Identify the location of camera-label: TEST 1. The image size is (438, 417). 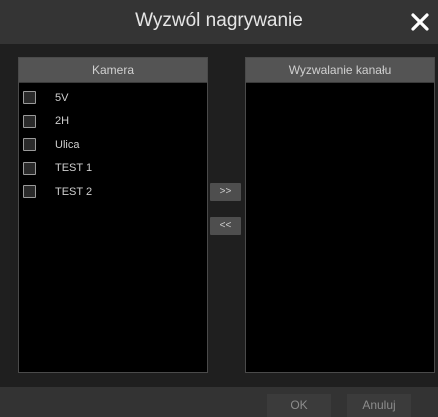
(74, 168).